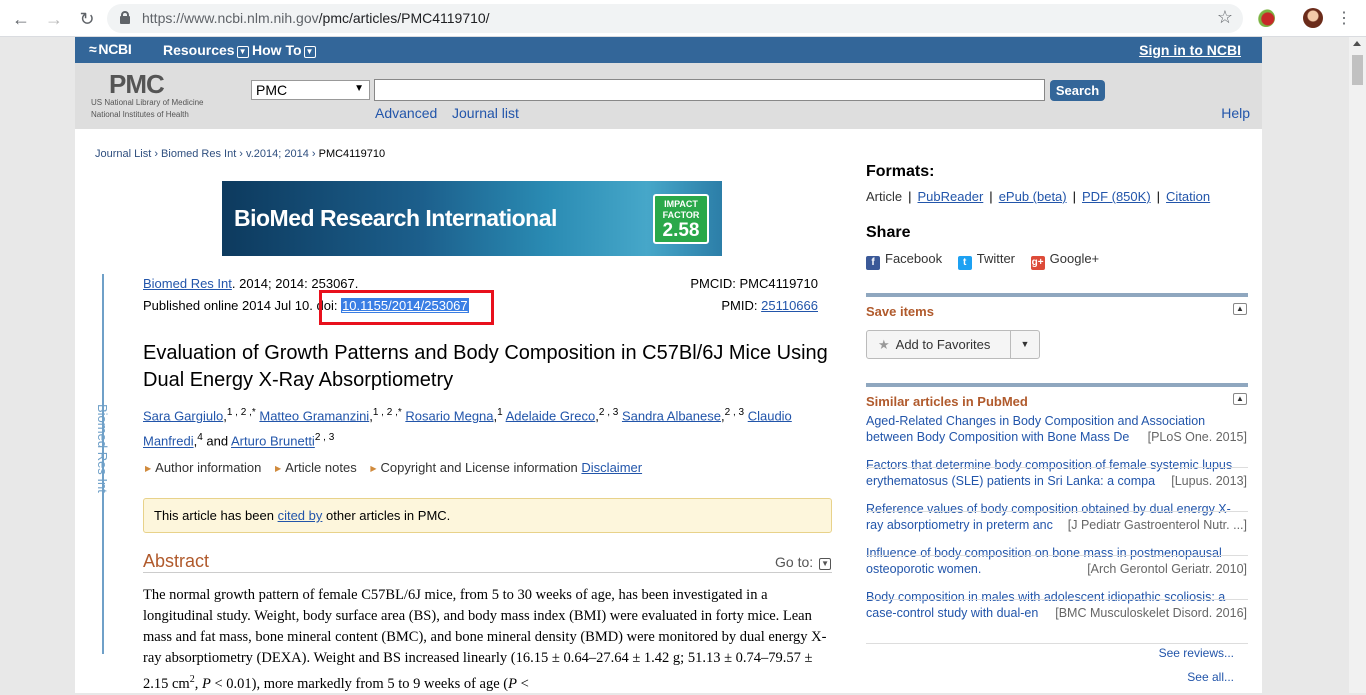  I want to click on abstract-divider, so click(487, 572).